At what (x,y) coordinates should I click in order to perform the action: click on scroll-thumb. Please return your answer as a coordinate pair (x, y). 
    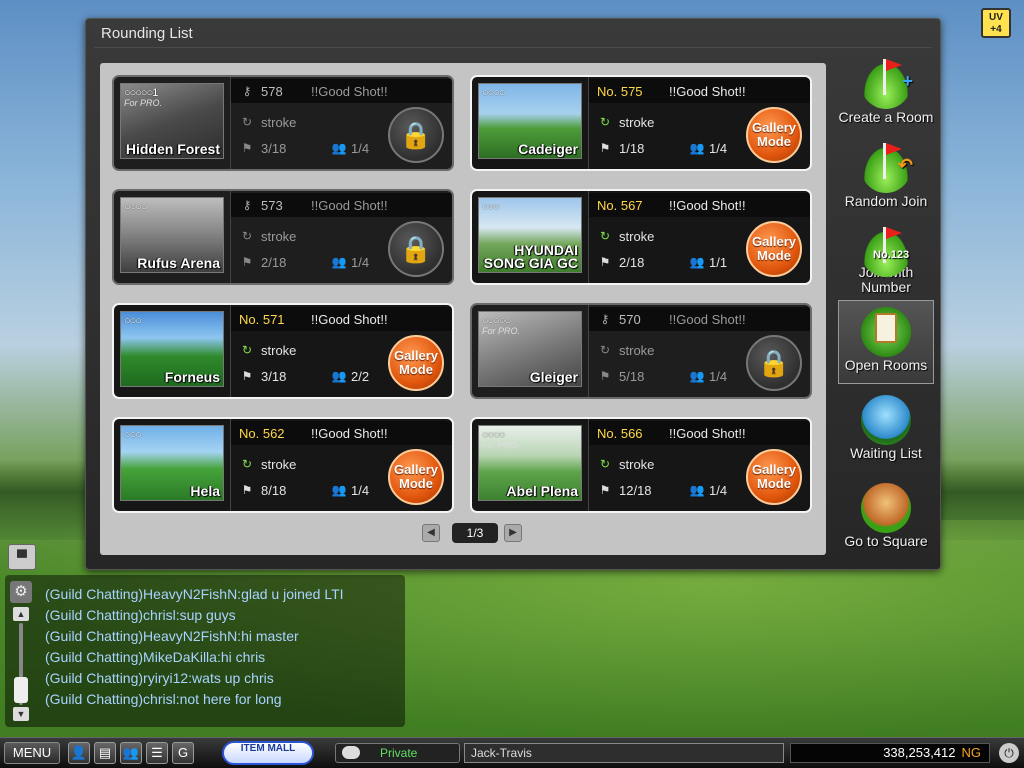
    Looking at the image, I should click on (21, 690).